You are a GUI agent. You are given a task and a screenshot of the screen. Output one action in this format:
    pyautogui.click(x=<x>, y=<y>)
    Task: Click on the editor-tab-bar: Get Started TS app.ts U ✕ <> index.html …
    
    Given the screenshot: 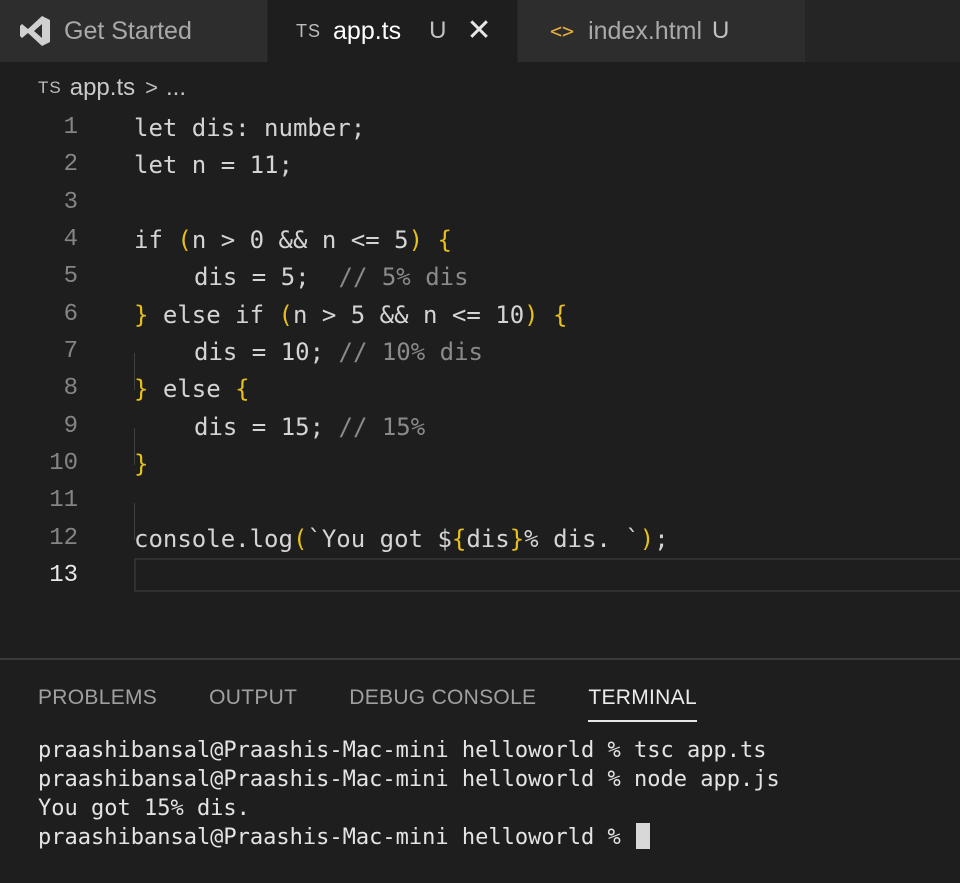 What is the action you would take?
    pyautogui.click(x=480, y=31)
    